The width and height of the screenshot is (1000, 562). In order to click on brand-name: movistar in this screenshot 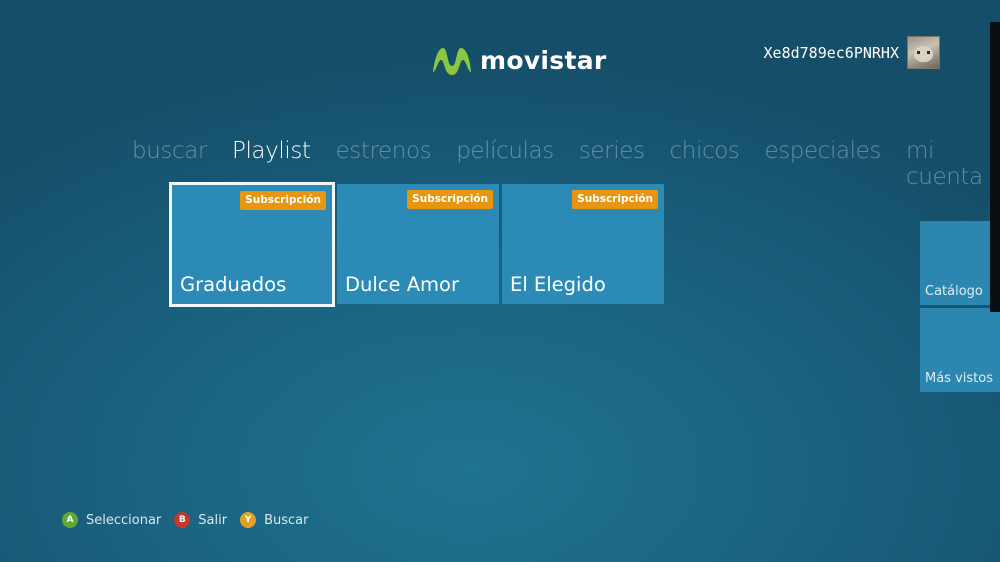, I will do `click(543, 60)`.